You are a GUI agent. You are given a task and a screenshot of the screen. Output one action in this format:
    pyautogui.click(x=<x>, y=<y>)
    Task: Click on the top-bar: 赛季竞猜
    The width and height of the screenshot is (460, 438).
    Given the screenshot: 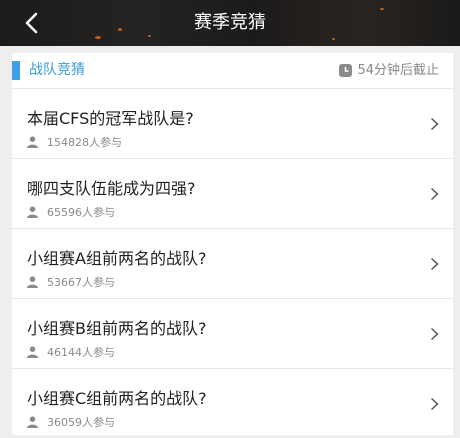 What is the action you would take?
    pyautogui.click(x=230, y=23)
    